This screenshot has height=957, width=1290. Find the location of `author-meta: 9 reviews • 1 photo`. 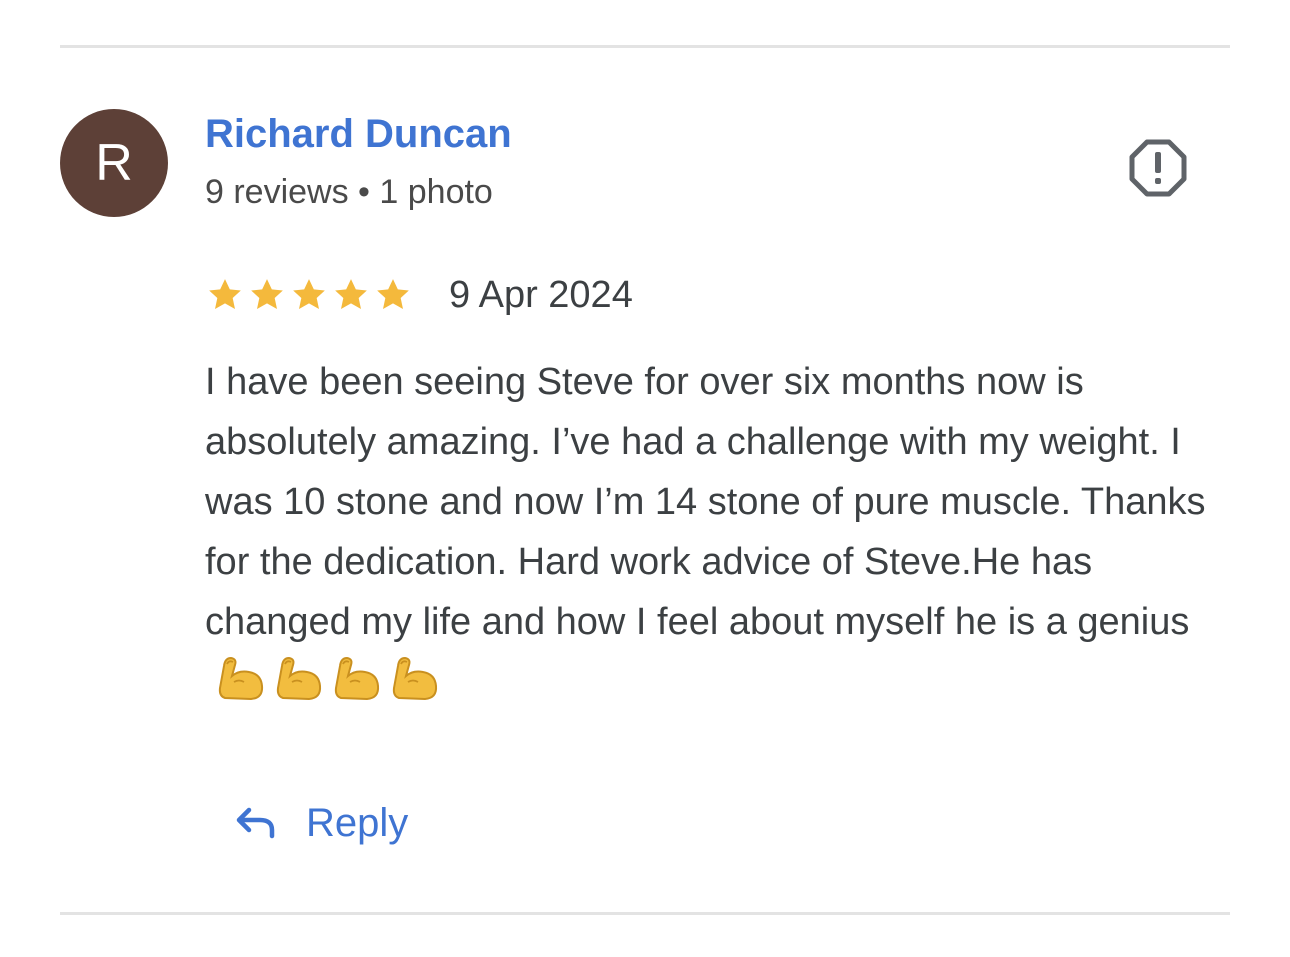

author-meta: 9 reviews • 1 photo is located at coordinates (349, 192).